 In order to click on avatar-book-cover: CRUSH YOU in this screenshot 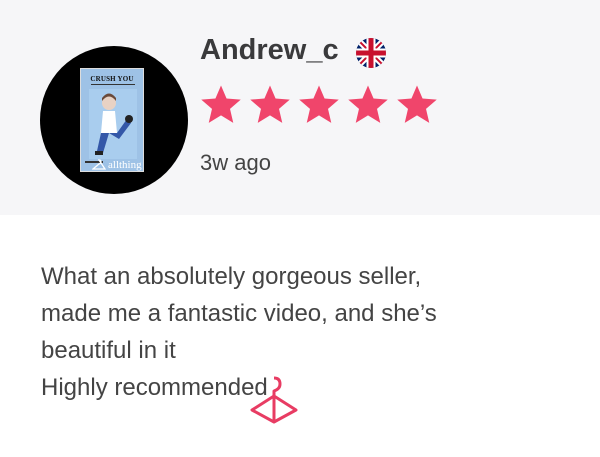, I will do `click(112, 120)`.